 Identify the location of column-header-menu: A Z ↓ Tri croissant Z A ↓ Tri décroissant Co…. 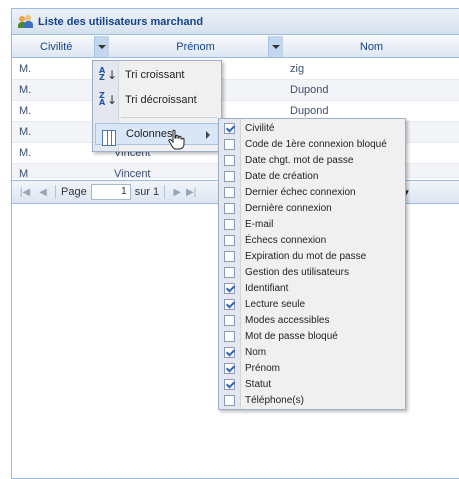
(157, 106).